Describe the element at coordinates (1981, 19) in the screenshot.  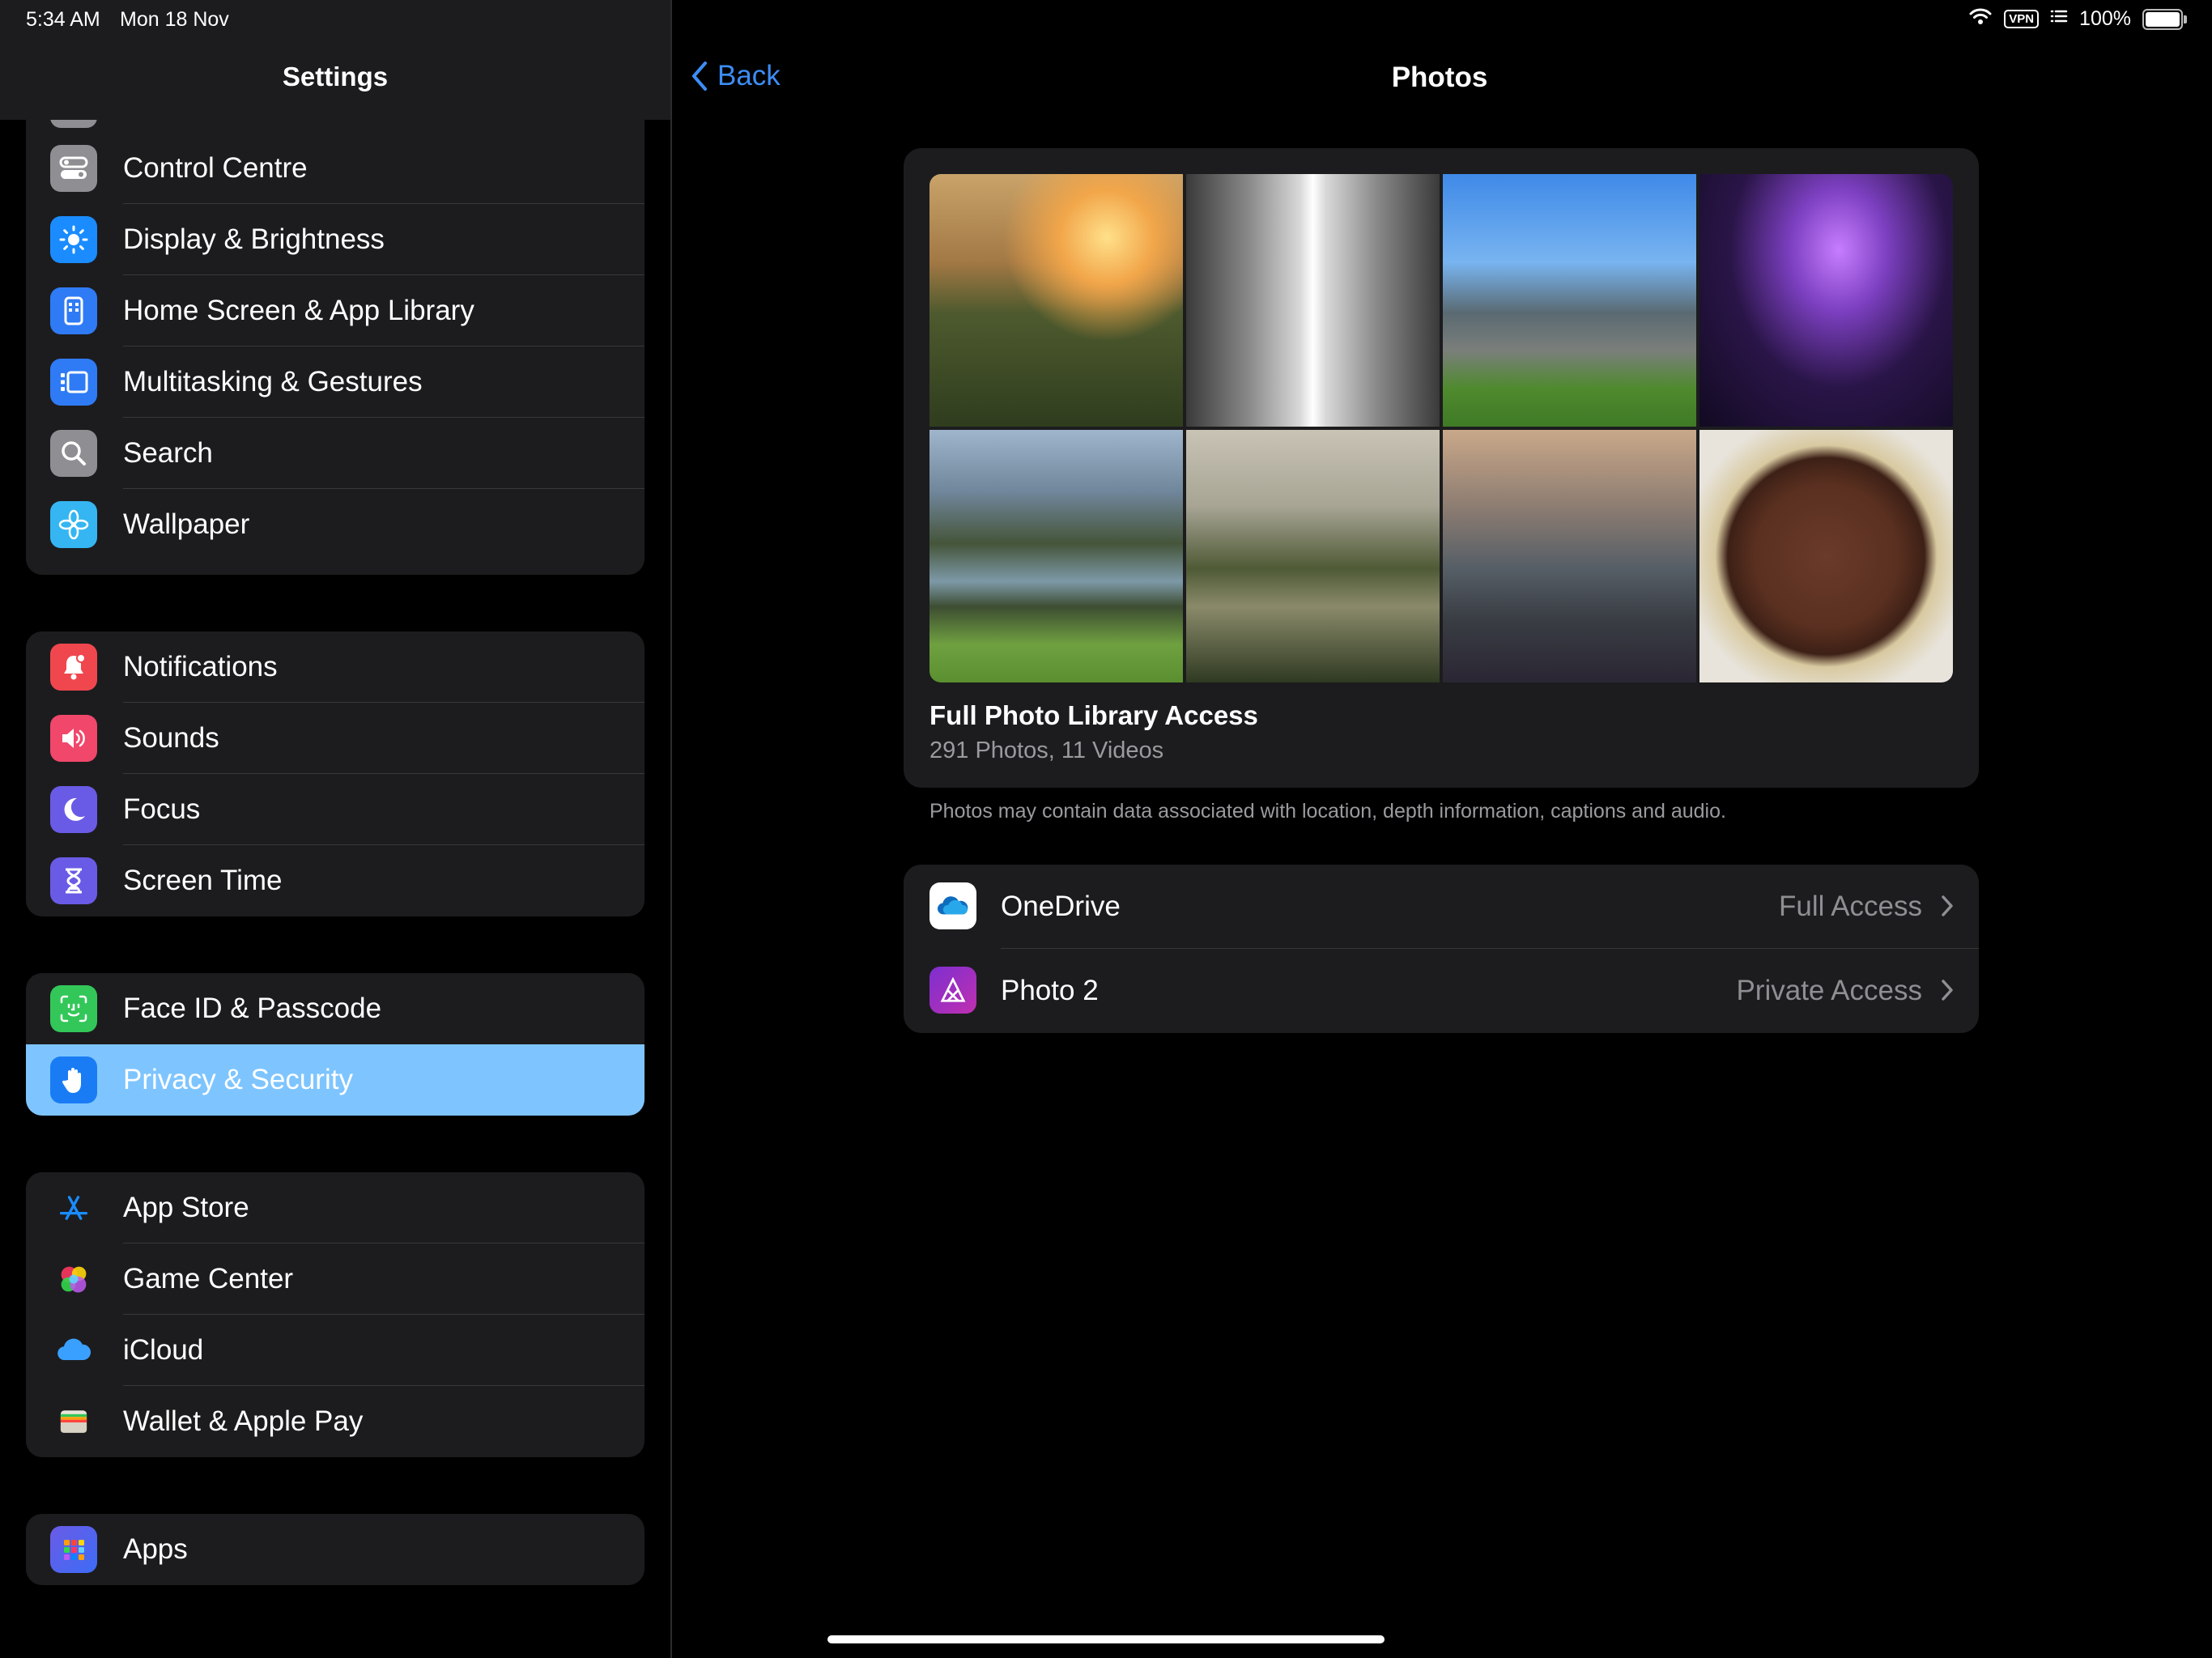
I see `wifi-icon` at that location.